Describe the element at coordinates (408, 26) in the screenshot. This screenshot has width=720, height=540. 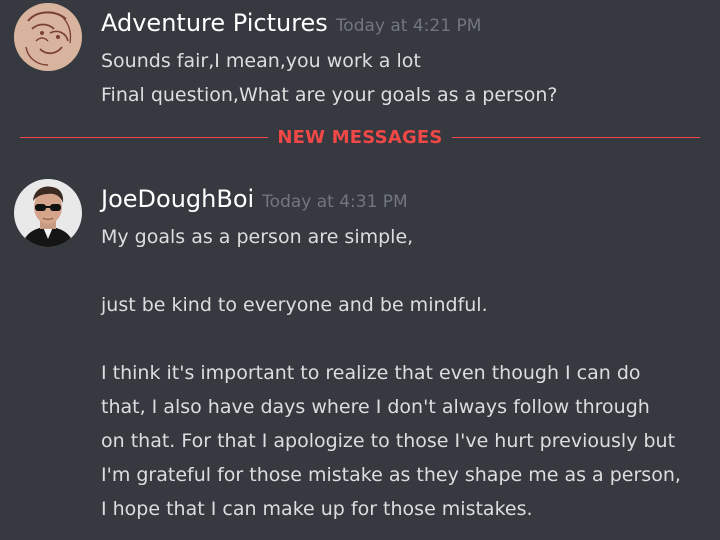
I see `timestamp: Today at 4:21 PM` at that location.